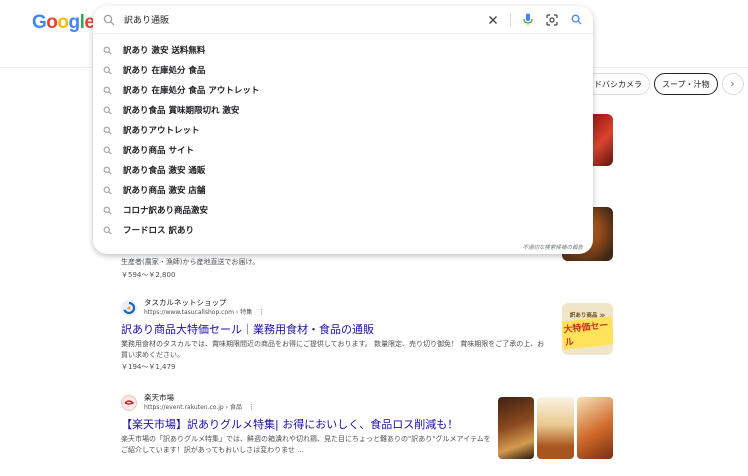 The image size is (748, 476). Describe the element at coordinates (343, 190) in the screenshot. I see `suggestion-item: 訳あり商品 激安 店舗` at that location.